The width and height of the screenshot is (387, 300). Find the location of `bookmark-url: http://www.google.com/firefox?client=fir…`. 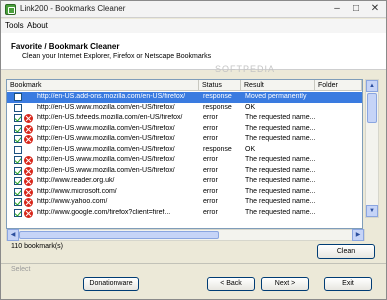

bookmark-url: http://www.google.com/firefox?client=fir… is located at coordinates (104, 212).